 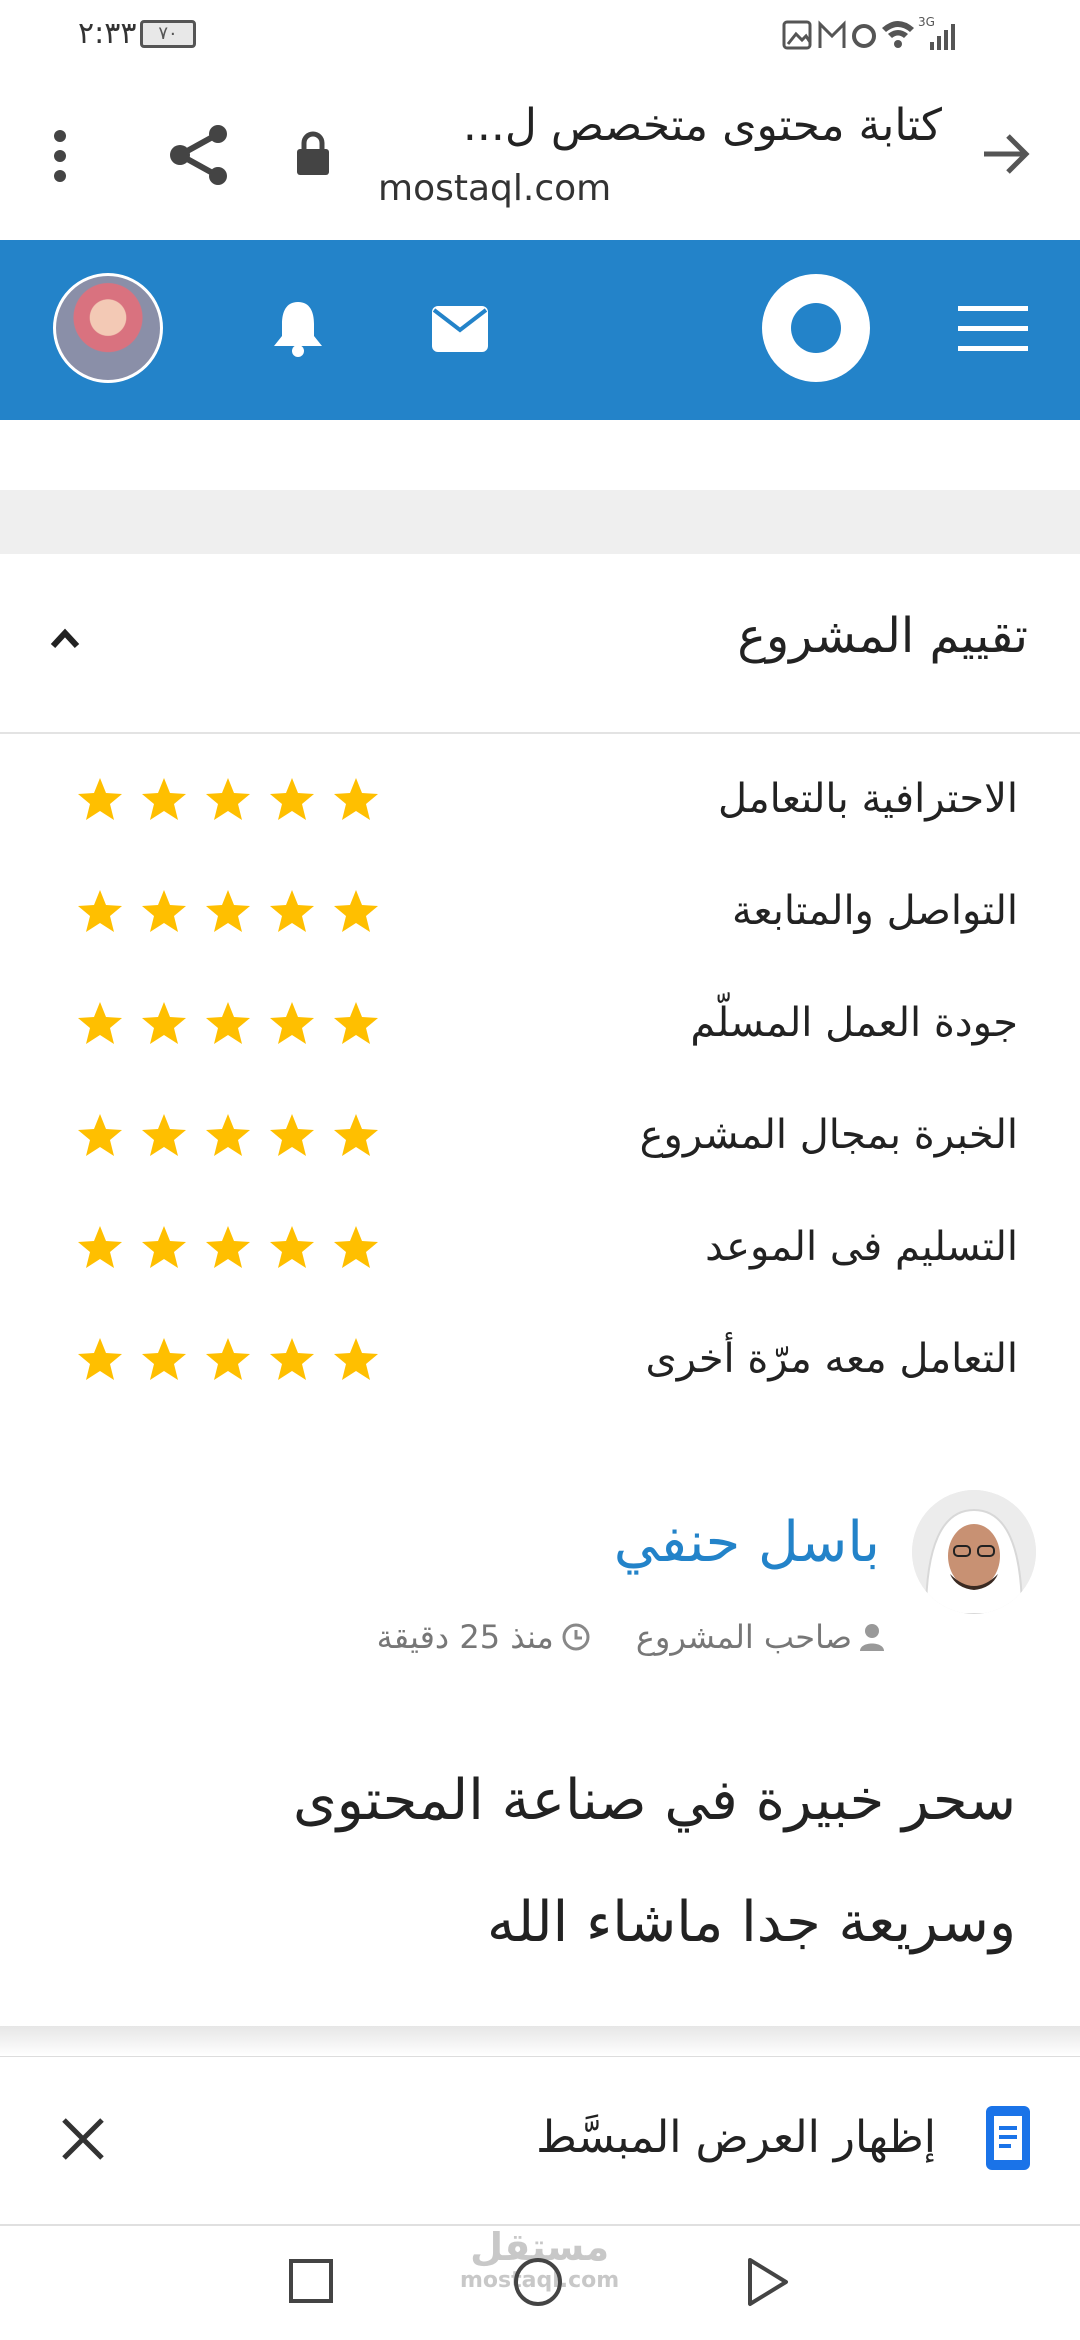 What do you see at coordinates (1008, 2138) in the screenshot?
I see `document-icon` at bounding box center [1008, 2138].